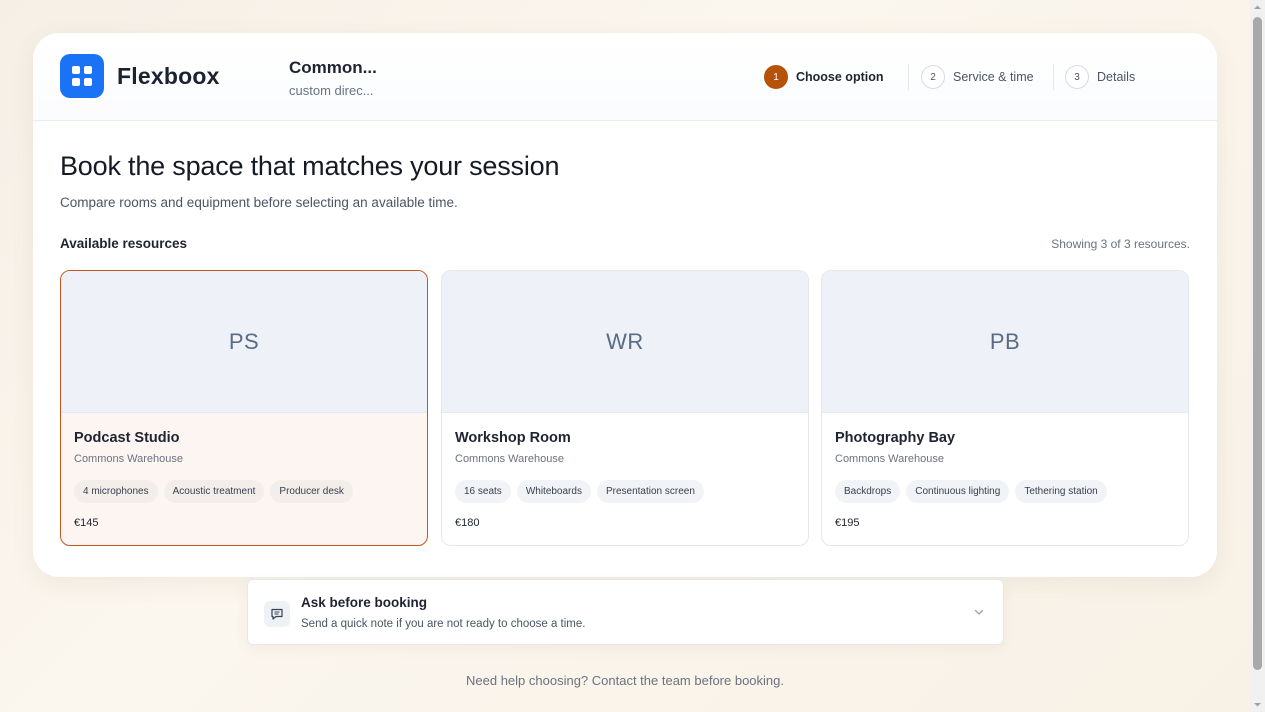 The width and height of the screenshot is (1265, 712). What do you see at coordinates (958, 491) in the screenshot?
I see `tag: Continuous lighting` at bounding box center [958, 491].